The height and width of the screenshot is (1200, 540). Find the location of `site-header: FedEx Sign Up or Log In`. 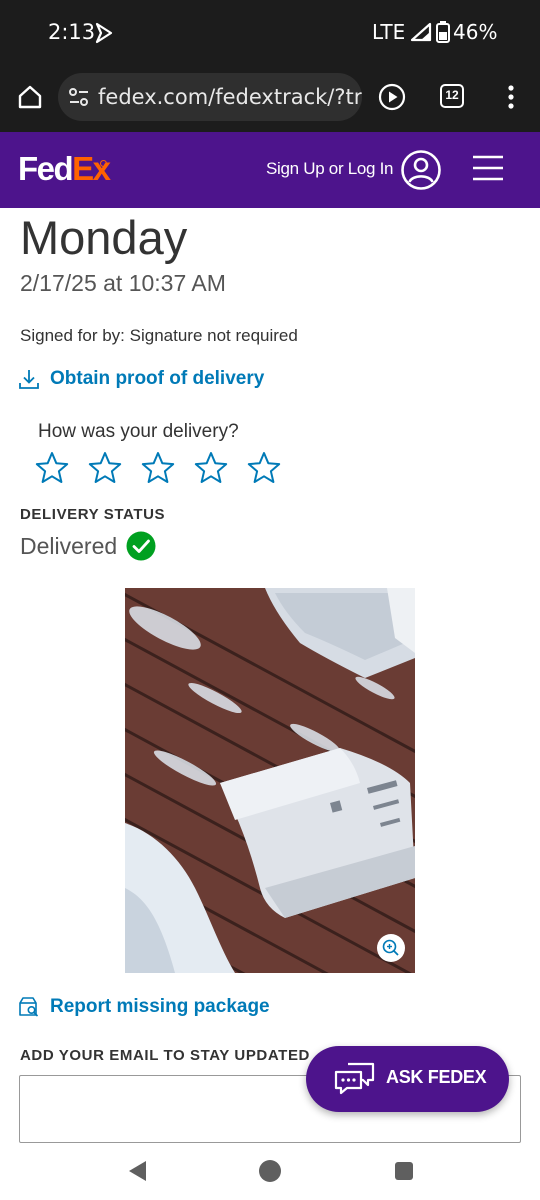

site-header: FedEx Sign Up or Log In is located at coordinates (270, 170).